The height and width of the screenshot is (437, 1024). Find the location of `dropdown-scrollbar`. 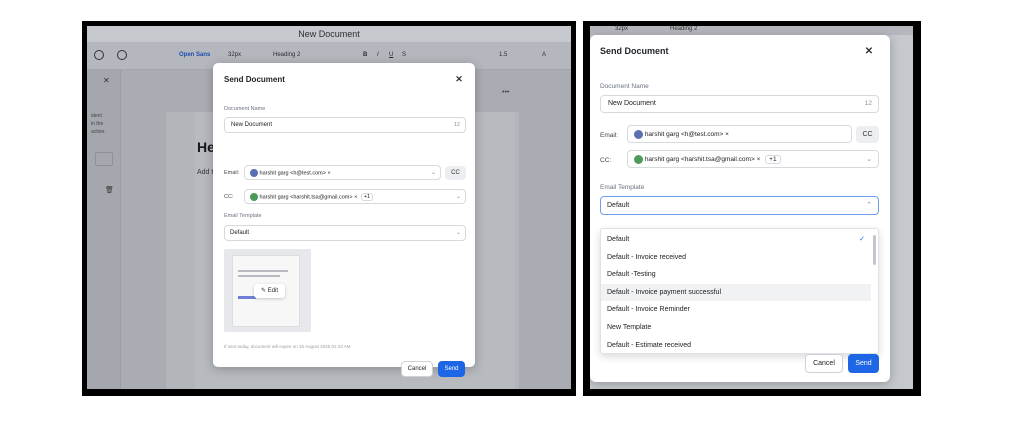

dropdown-scrollbar is located at coordinates (874, 250).